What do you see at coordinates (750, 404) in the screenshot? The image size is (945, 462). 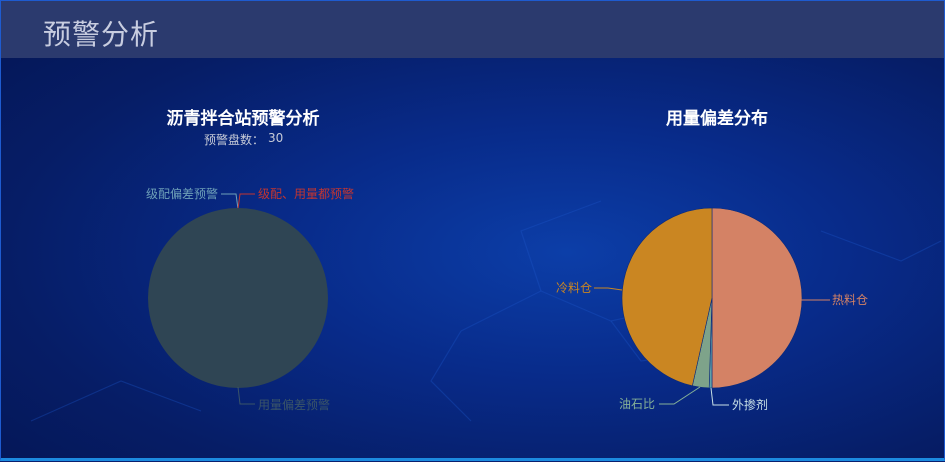 I see `chart-2-label-1: 外掺剂` at bounding box center [750, 404].